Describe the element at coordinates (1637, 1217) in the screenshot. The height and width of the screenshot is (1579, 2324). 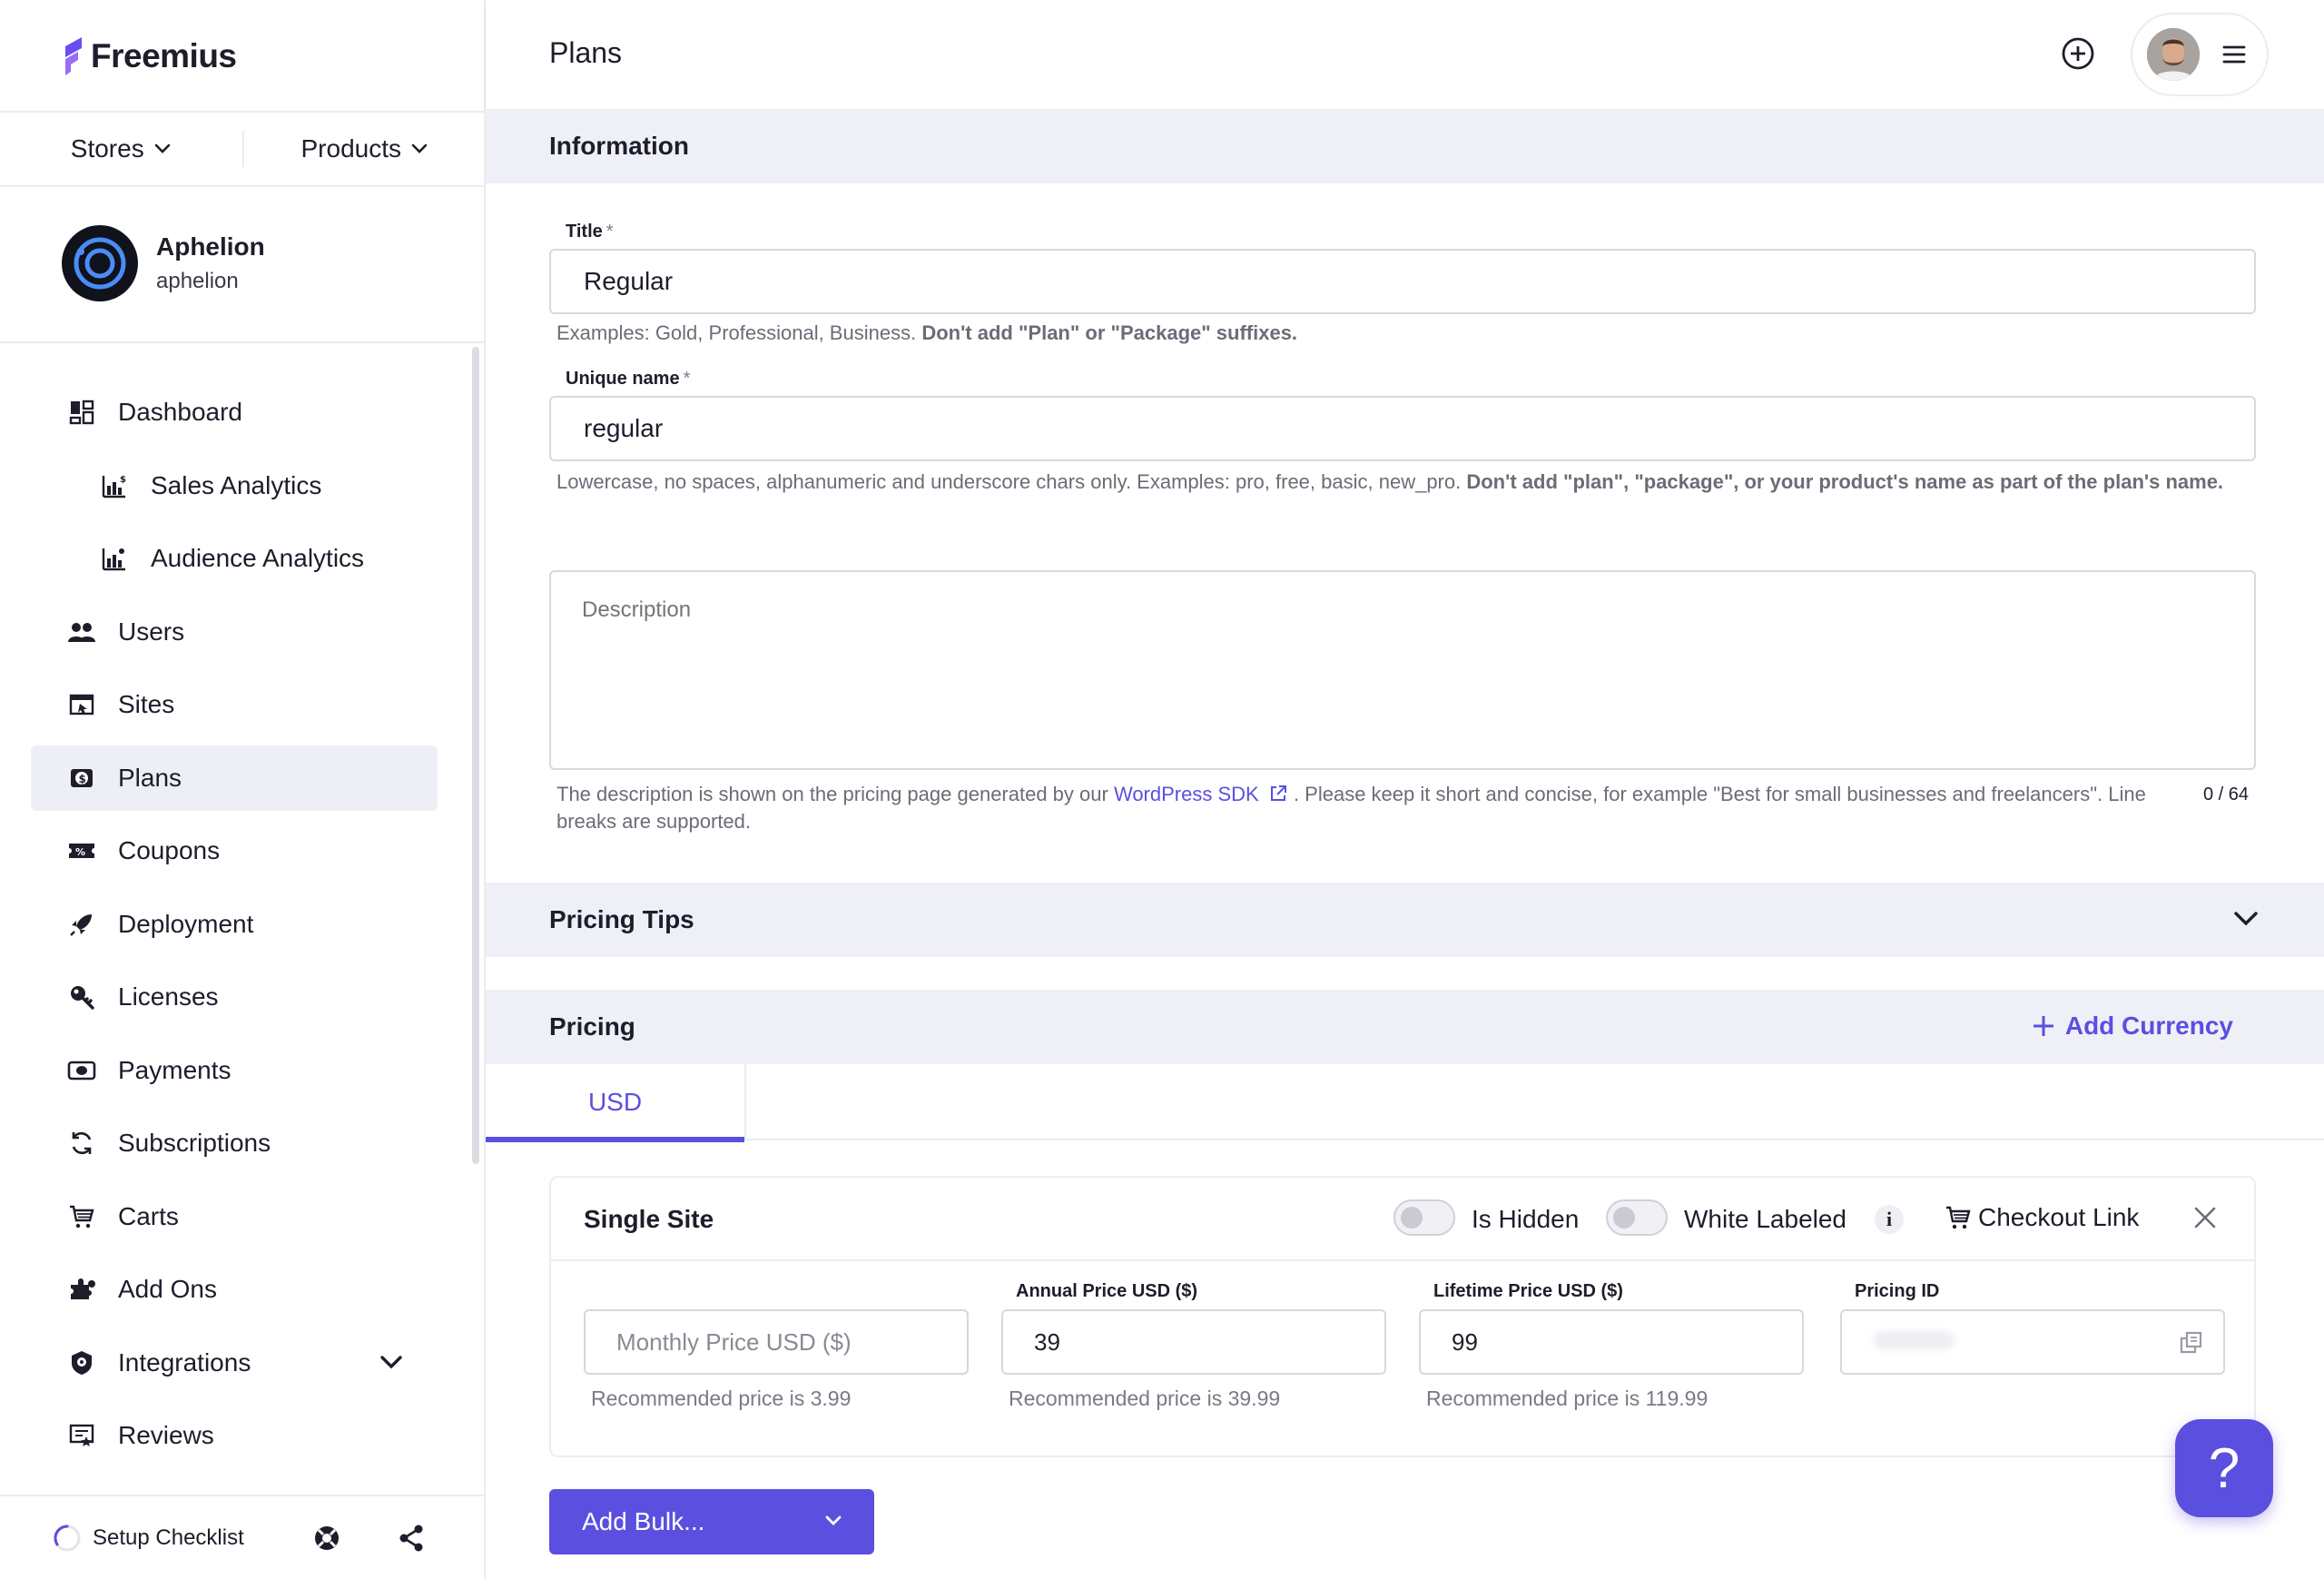
I see `white-labeled-toggle` at that location.